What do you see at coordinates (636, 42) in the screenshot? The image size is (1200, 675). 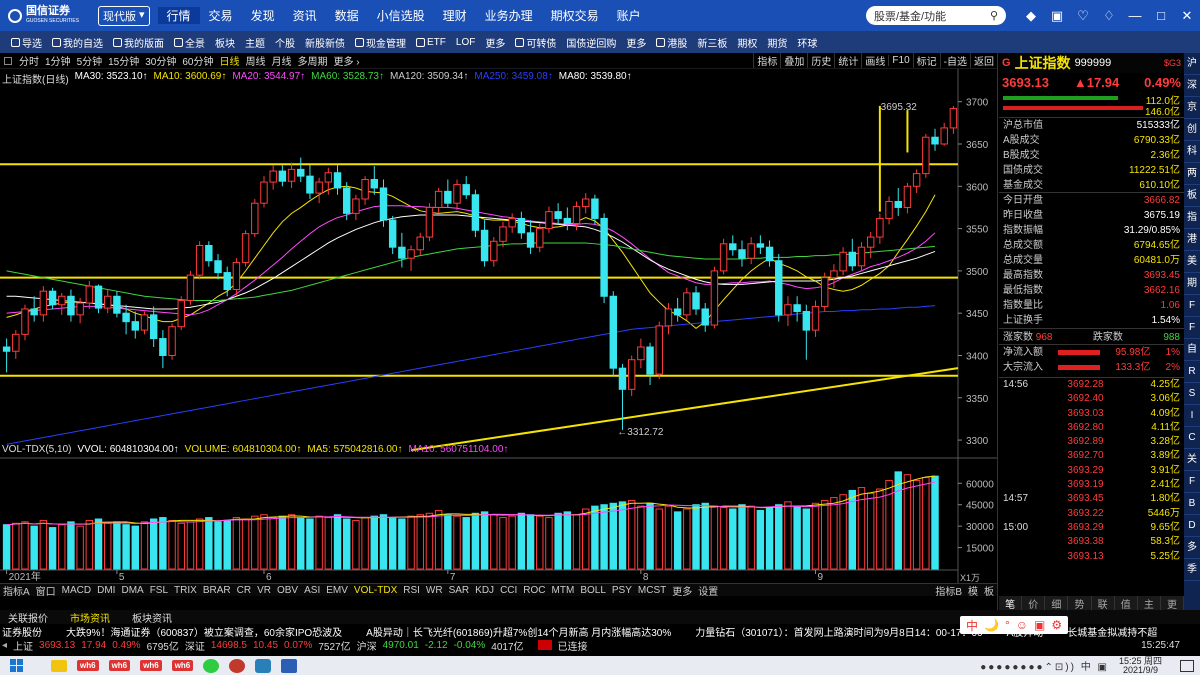 I see `toolbar-item-14: 更多` at bounding box center [636, 42].